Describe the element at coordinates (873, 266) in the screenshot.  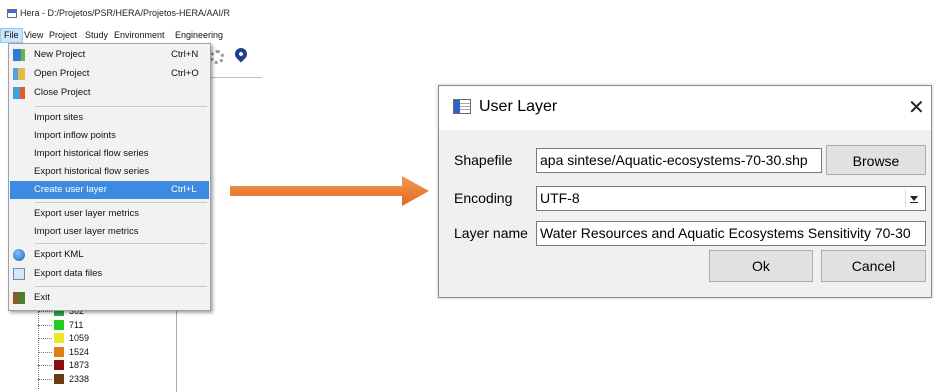
I see `cancel-button: Cancel` at that location.